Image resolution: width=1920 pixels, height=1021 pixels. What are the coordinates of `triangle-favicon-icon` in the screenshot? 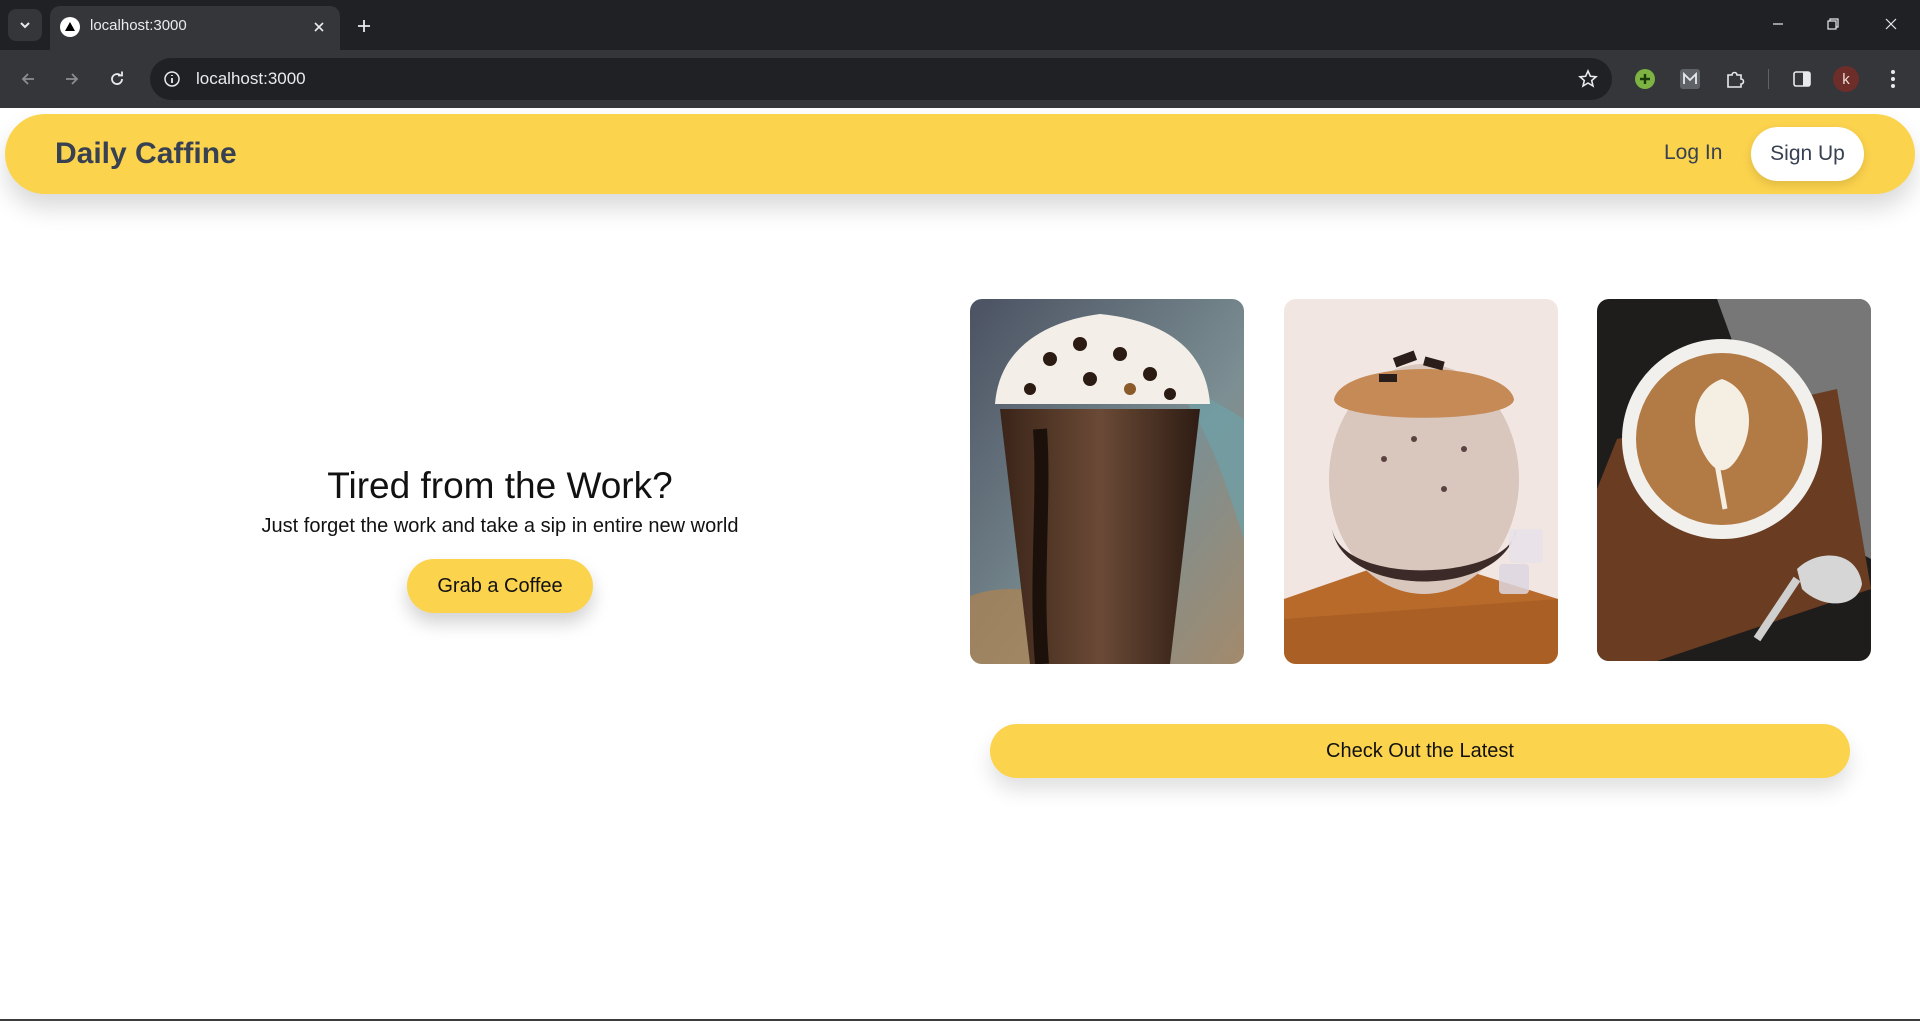 It's located at (70, 27).